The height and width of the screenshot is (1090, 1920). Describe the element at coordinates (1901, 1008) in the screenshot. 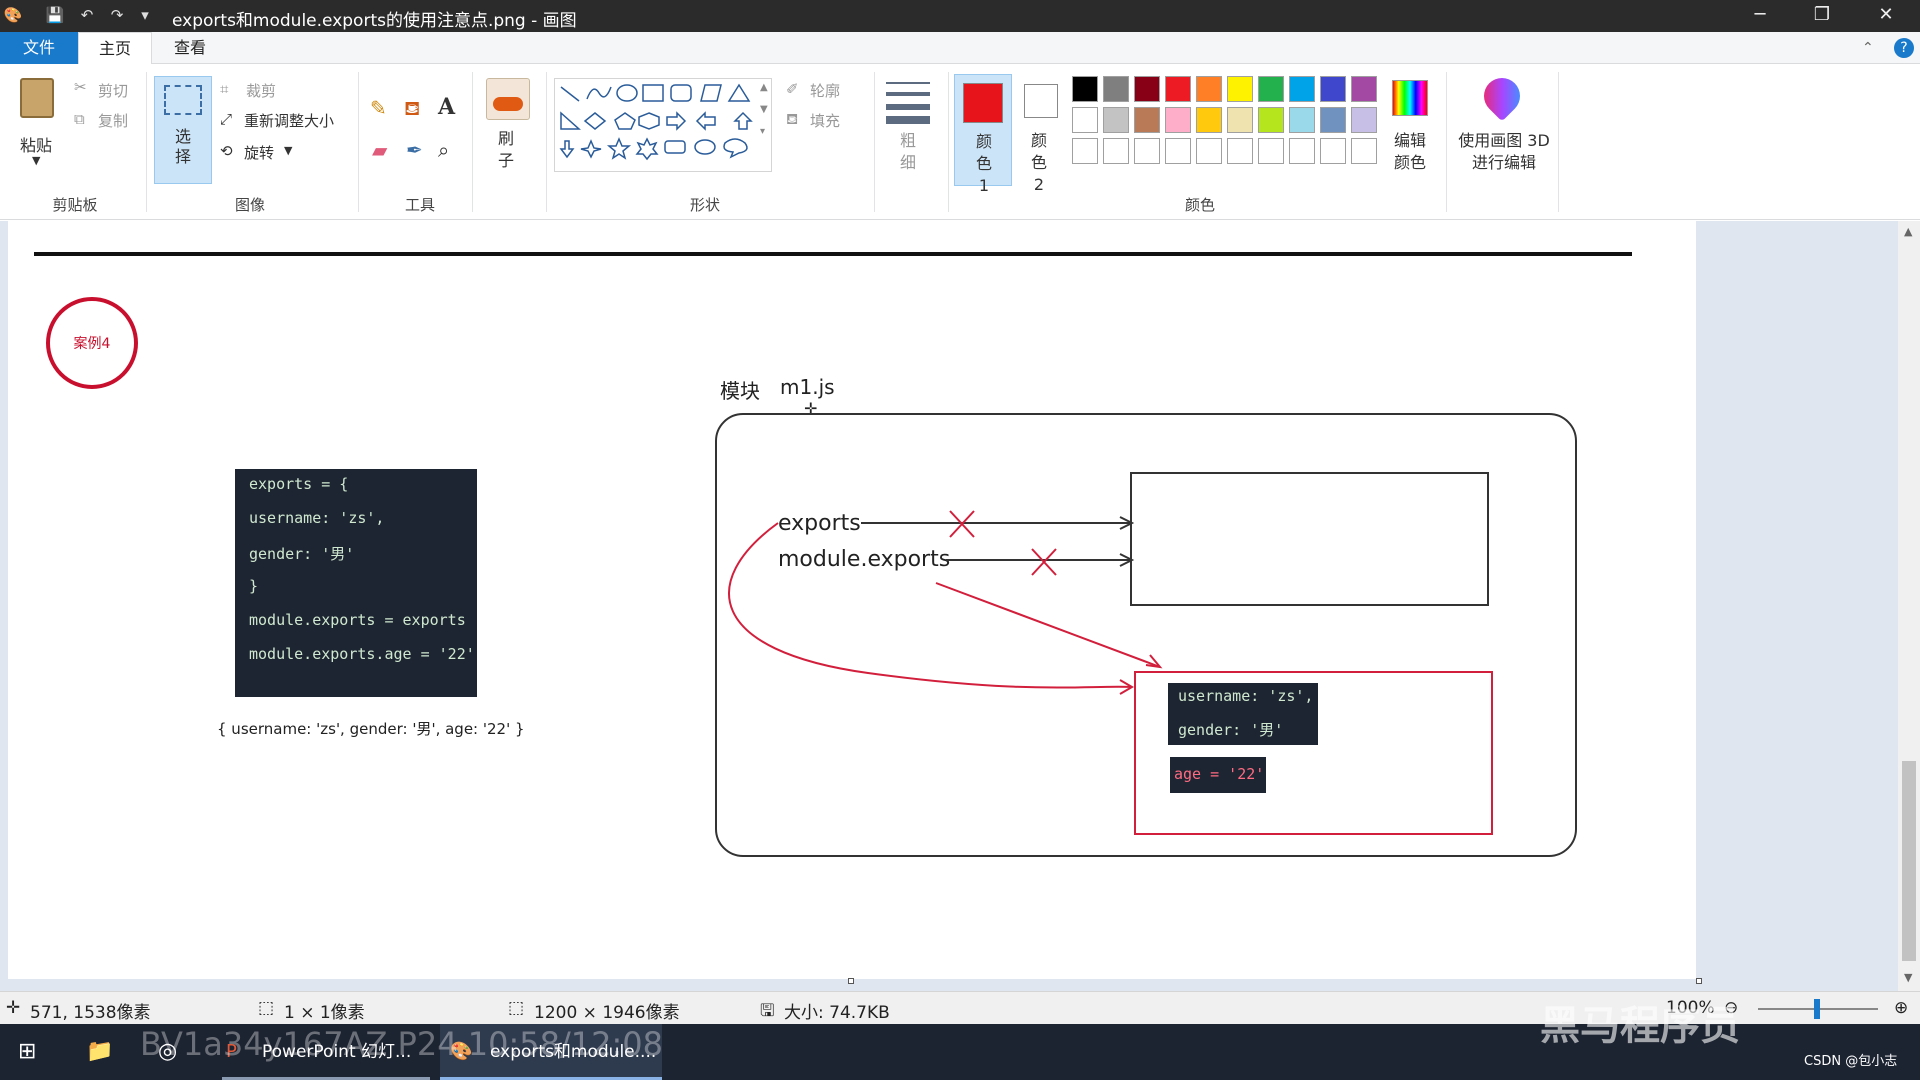

I see `zoom-in-icon: ⊕` at that location.